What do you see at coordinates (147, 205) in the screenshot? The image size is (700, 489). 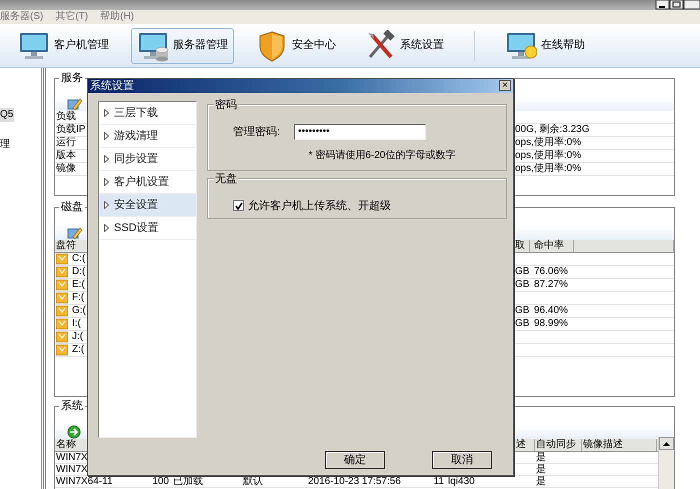 I see `nav-item: 安全设置` at bounding box center [147, 205].